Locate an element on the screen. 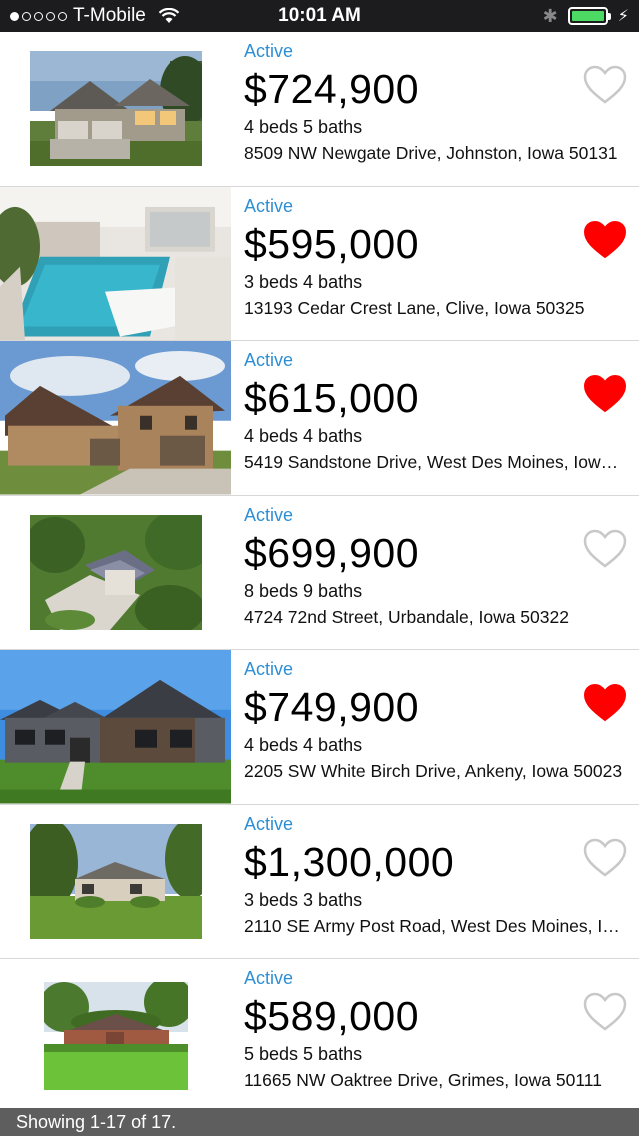  status-left: T-Mobile is located at coordinates (276, 16).